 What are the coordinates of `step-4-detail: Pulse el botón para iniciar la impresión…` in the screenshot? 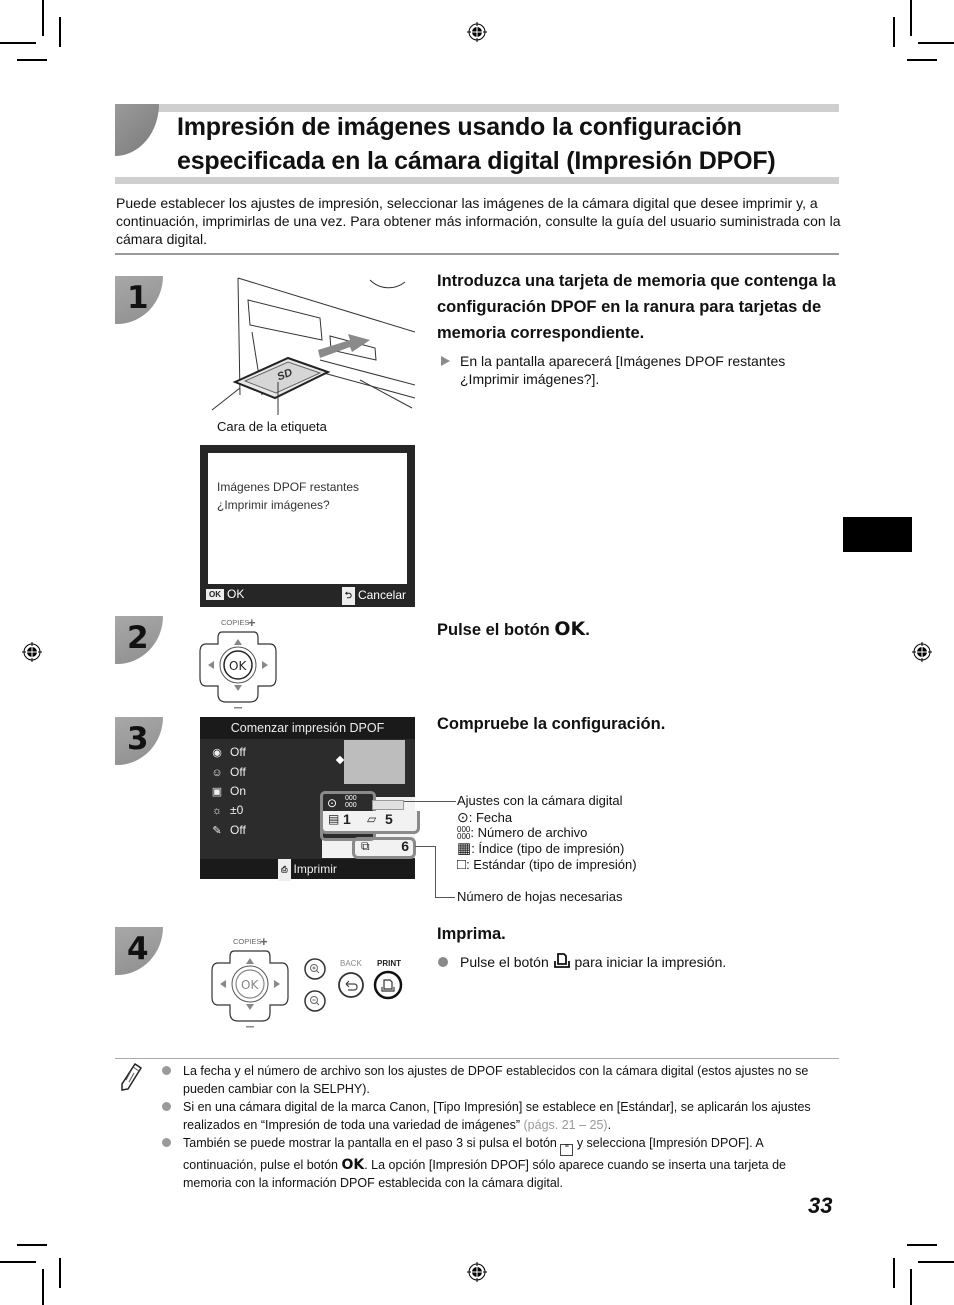 It's located at (593, 961).